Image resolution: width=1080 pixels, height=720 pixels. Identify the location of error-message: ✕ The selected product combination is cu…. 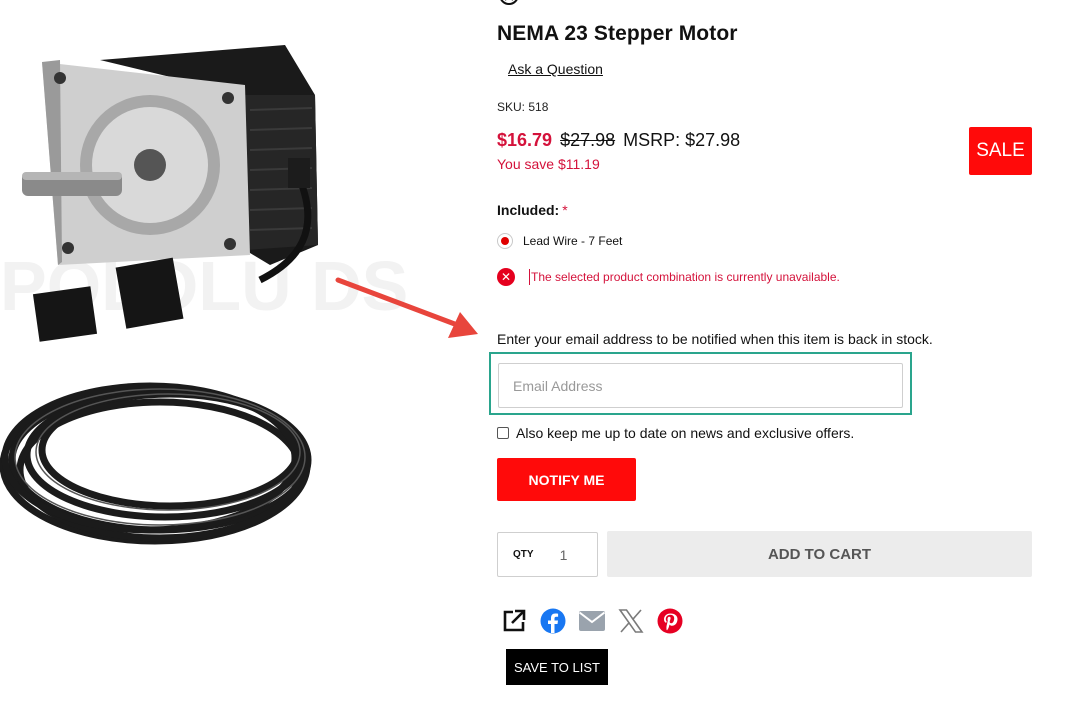
(668, 277).